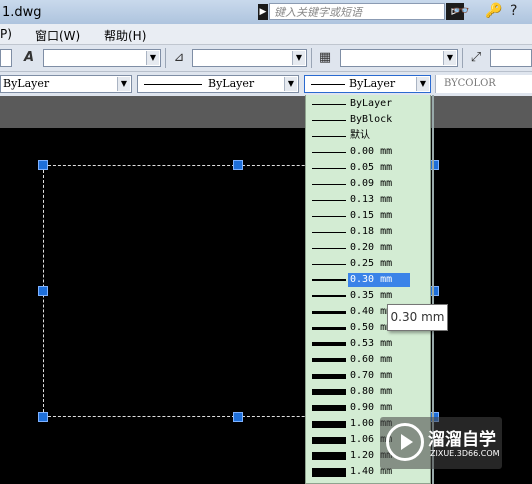 The image size is (532, 484). I want to click on lineweight-option-label: 0.00 mm, so click(371, 151).